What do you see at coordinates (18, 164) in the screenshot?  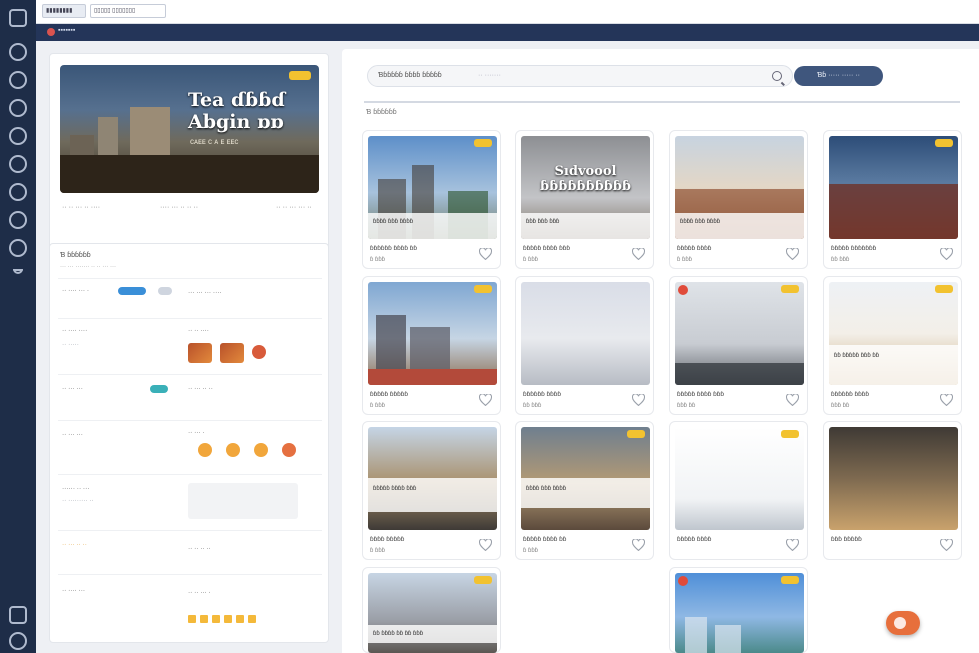 I see `calendar-icon` at bounding box center [18, 164].